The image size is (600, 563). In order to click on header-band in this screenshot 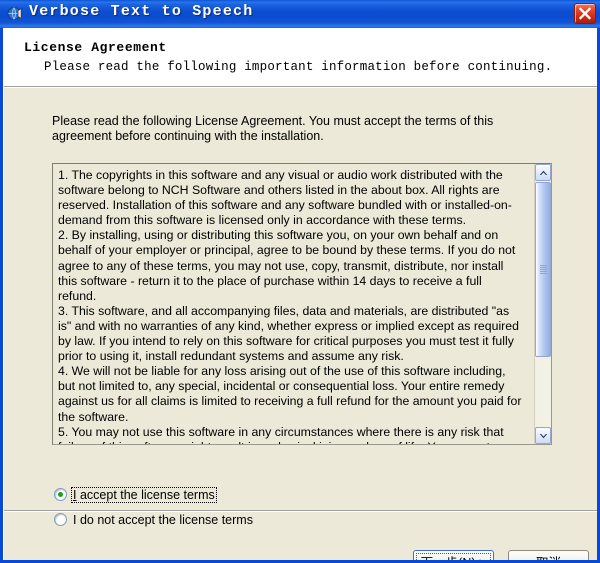, I will do `click(300, 57)`.